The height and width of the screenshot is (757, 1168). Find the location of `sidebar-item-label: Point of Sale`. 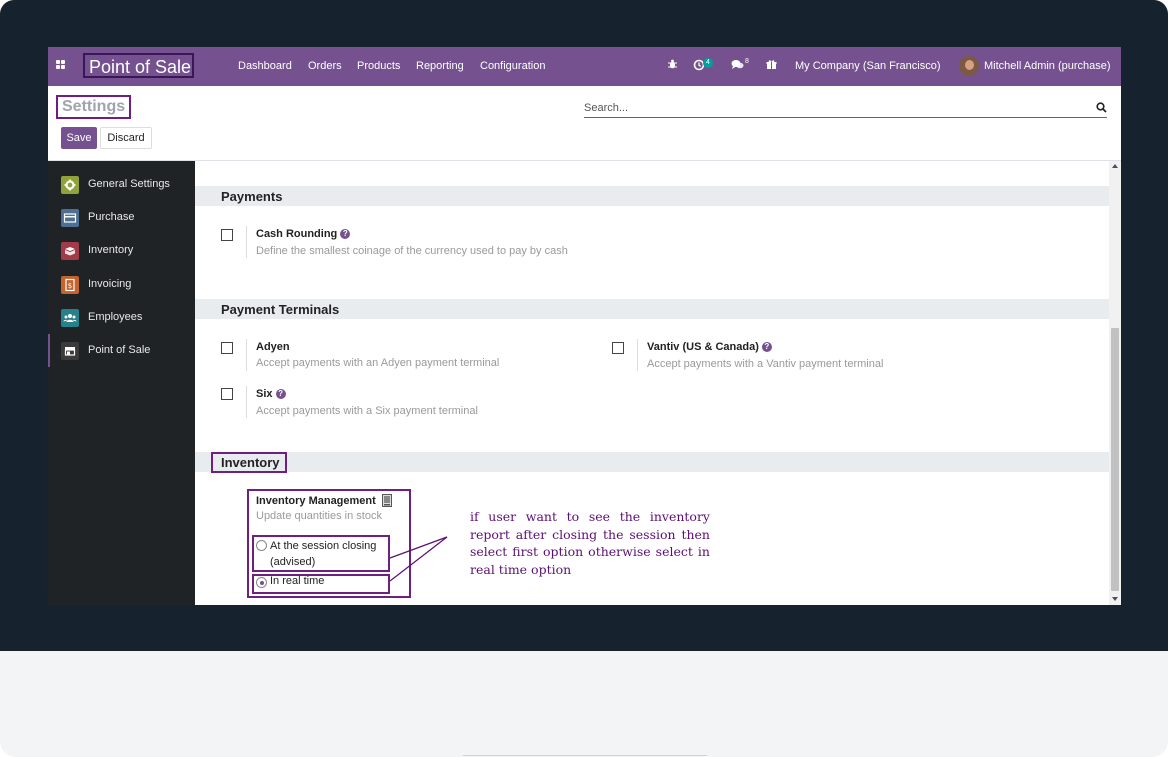

sidebar-item-label: Point of Sale is located at coordinates (119, 350).